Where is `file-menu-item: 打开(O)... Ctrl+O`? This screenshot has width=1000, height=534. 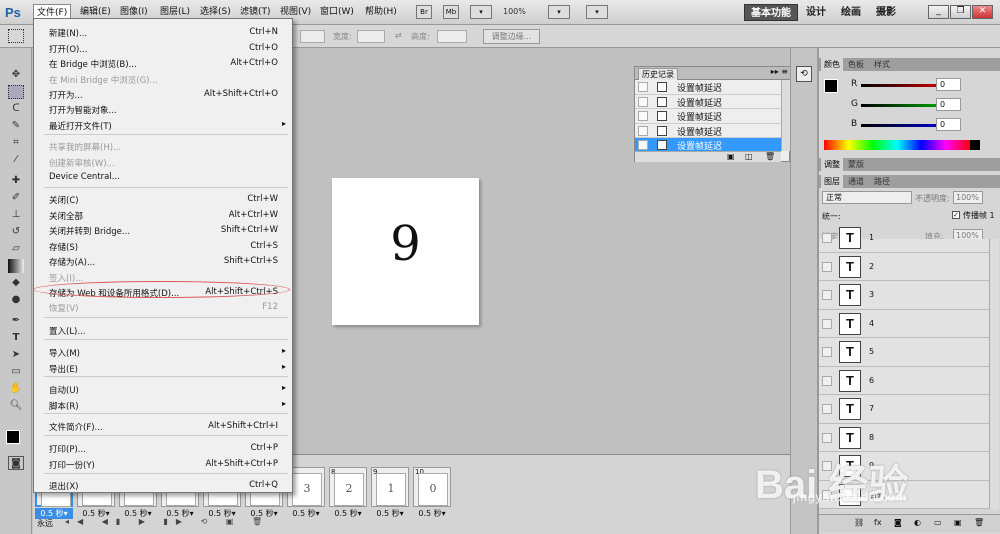
file-menu-item: 打开(O)... Ctrl+O is located at coordinates (163, 48).